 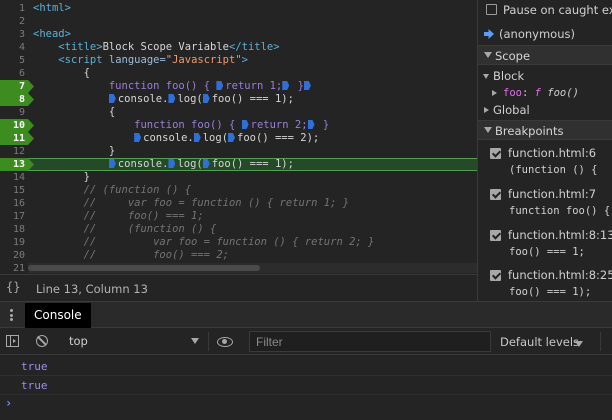 I want to click on breakpoint-item: function.html:6 (function () {, so click(x=545, y=163).